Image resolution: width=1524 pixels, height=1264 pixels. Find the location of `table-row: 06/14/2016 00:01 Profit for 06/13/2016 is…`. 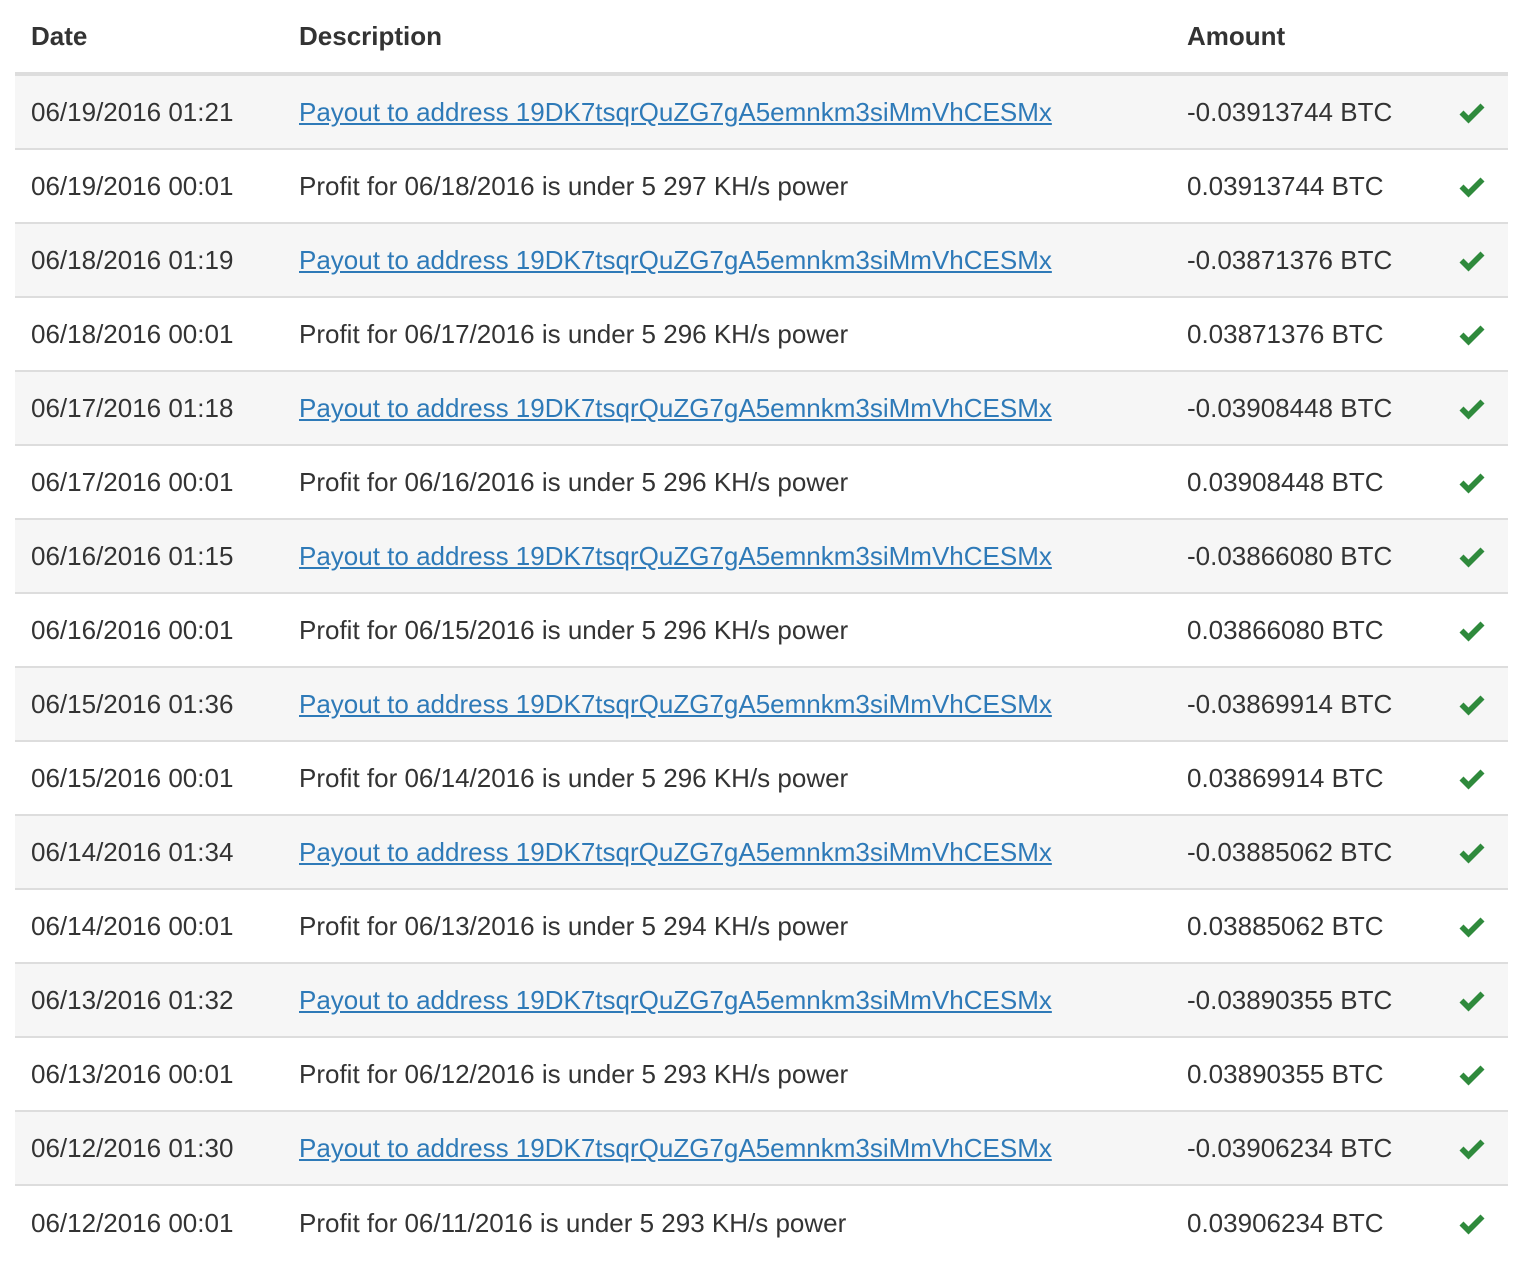

table-row: 06/14/2016 00:01 Profit for 06/13/2016 is… is located at coordinates (761, 925).